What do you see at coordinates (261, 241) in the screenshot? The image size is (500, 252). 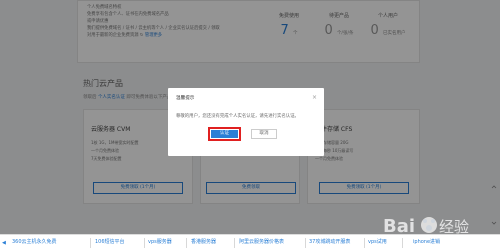 I see `bottom-link: 阿里云服务器价格表` at bounding box center [261, 241].